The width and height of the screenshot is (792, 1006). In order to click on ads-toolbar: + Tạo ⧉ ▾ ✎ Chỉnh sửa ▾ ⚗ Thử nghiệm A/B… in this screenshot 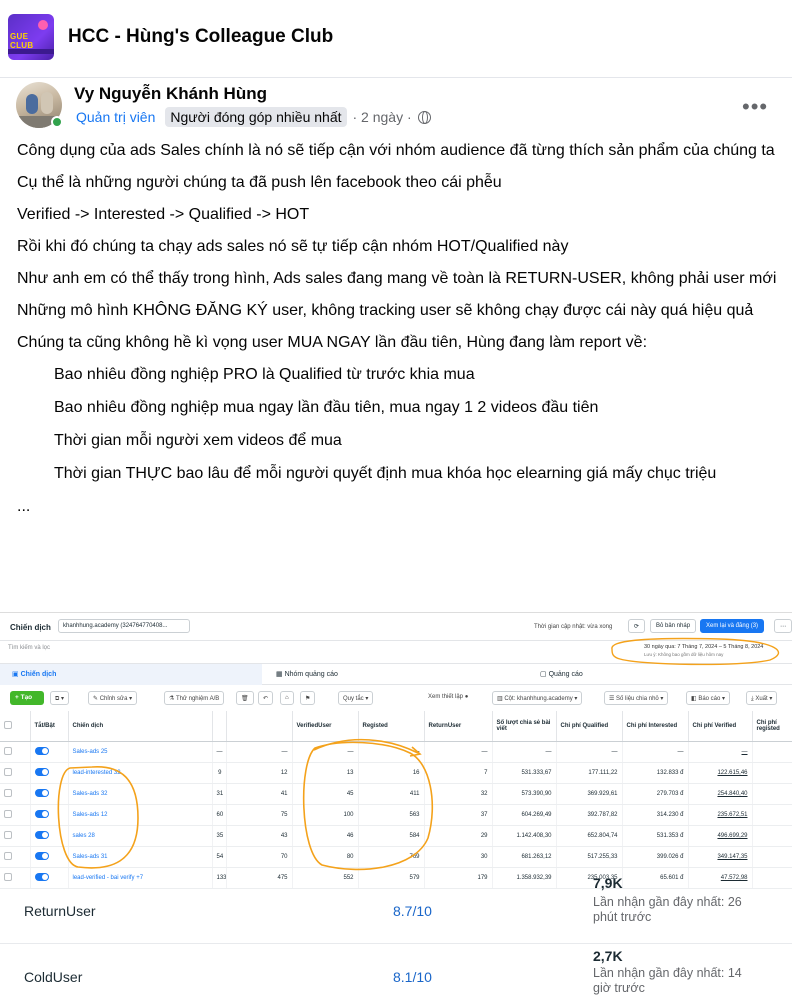, I will do `click(396, 698)`.